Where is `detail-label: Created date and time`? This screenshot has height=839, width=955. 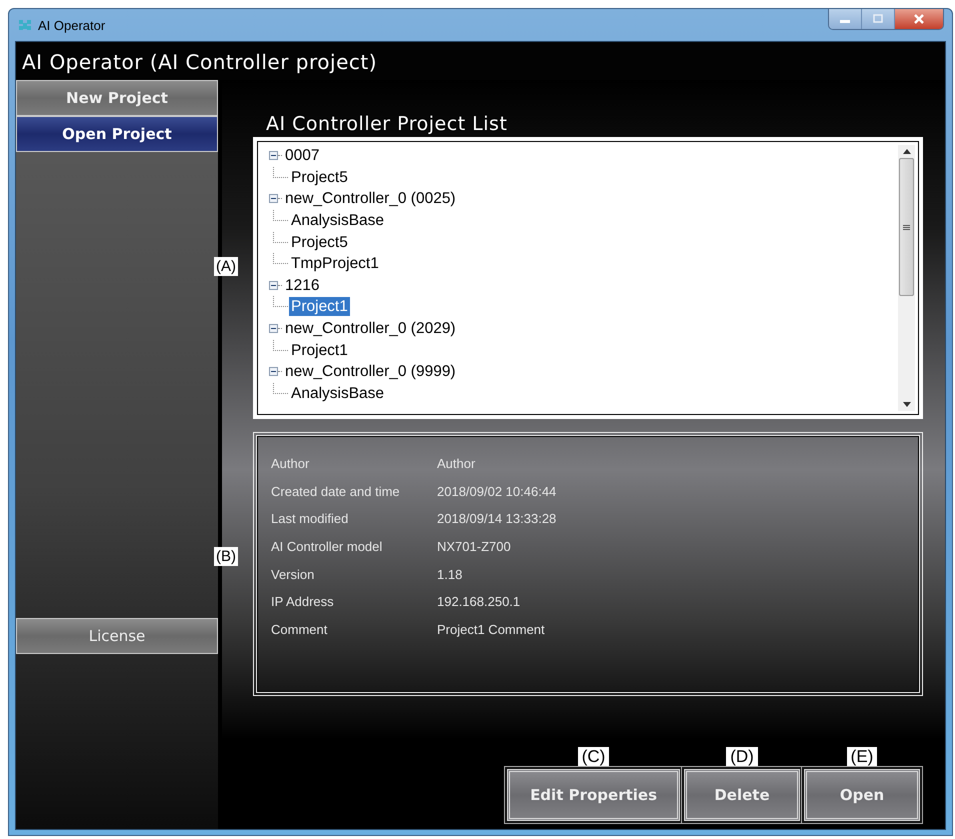
detail-label: Created date and time is located at coordinates (336, 491).